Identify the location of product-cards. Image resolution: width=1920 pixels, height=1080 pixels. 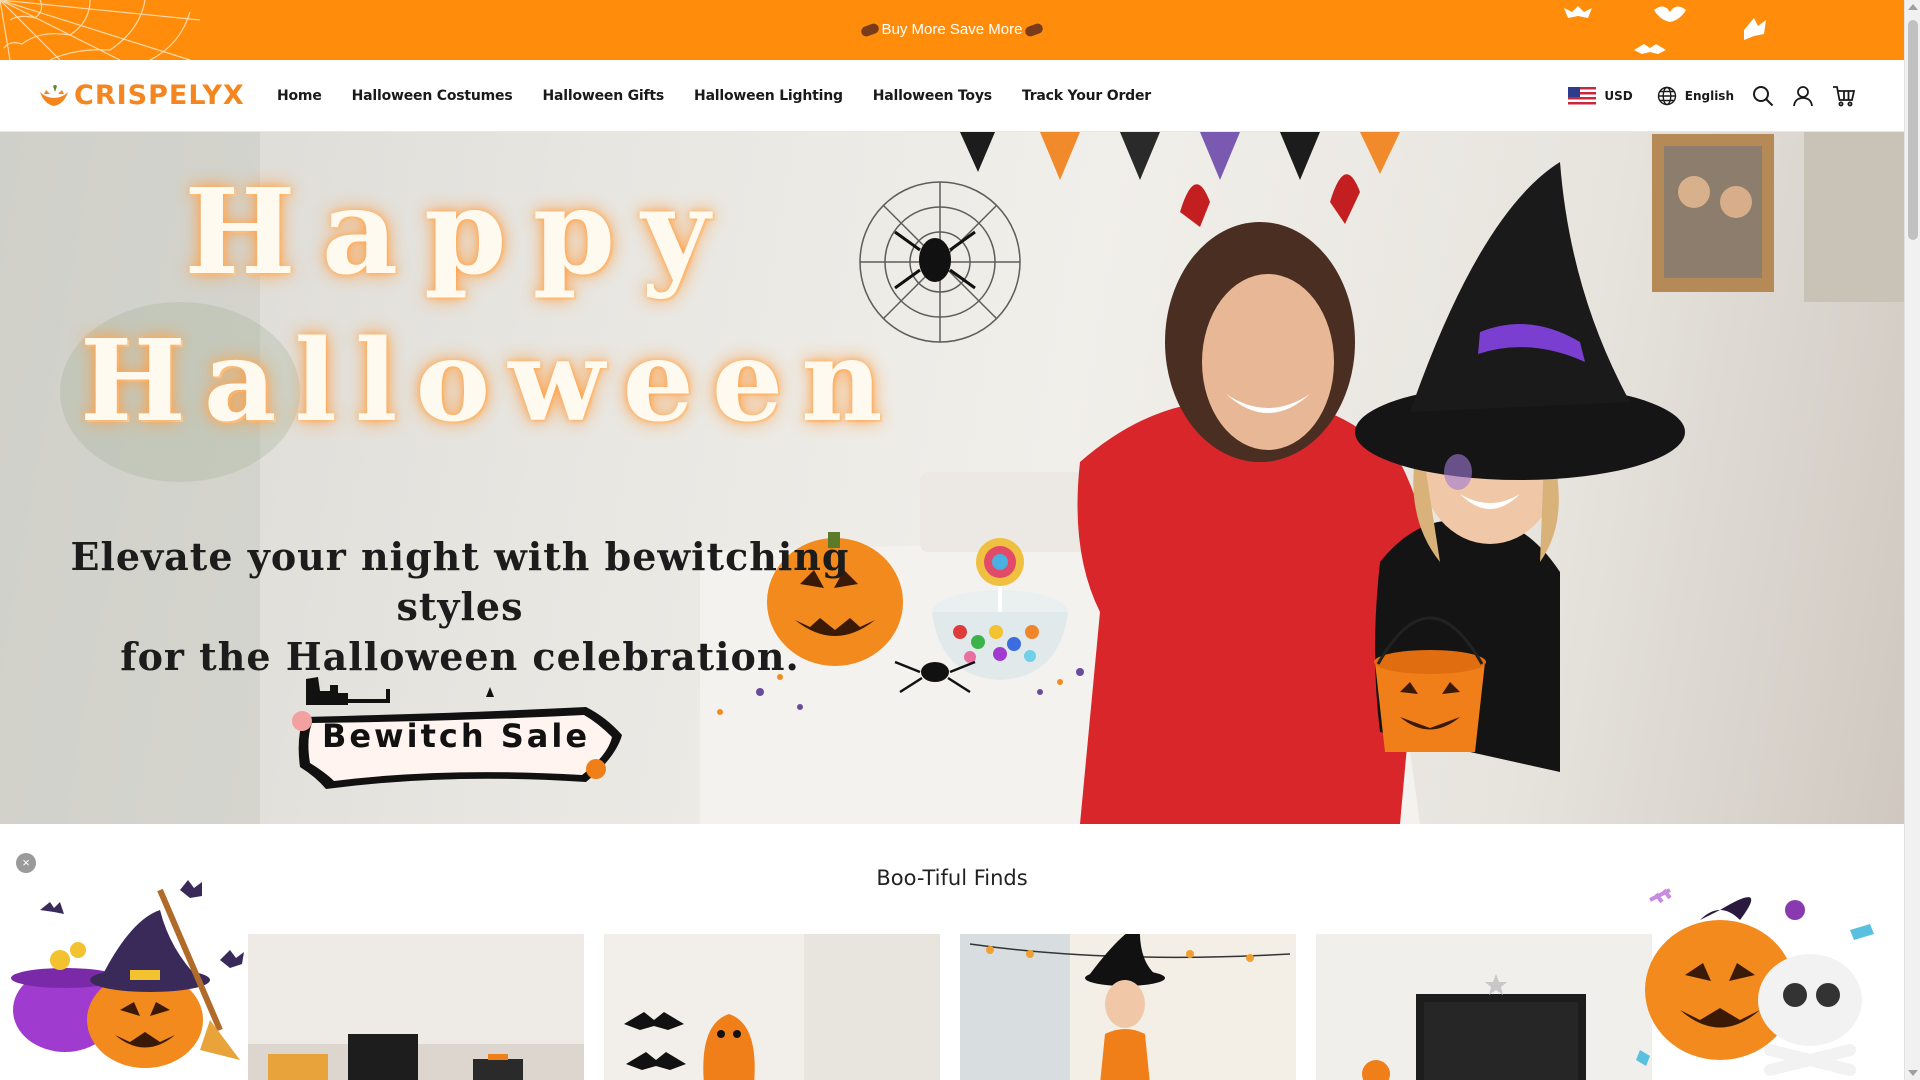
(950, 1007).